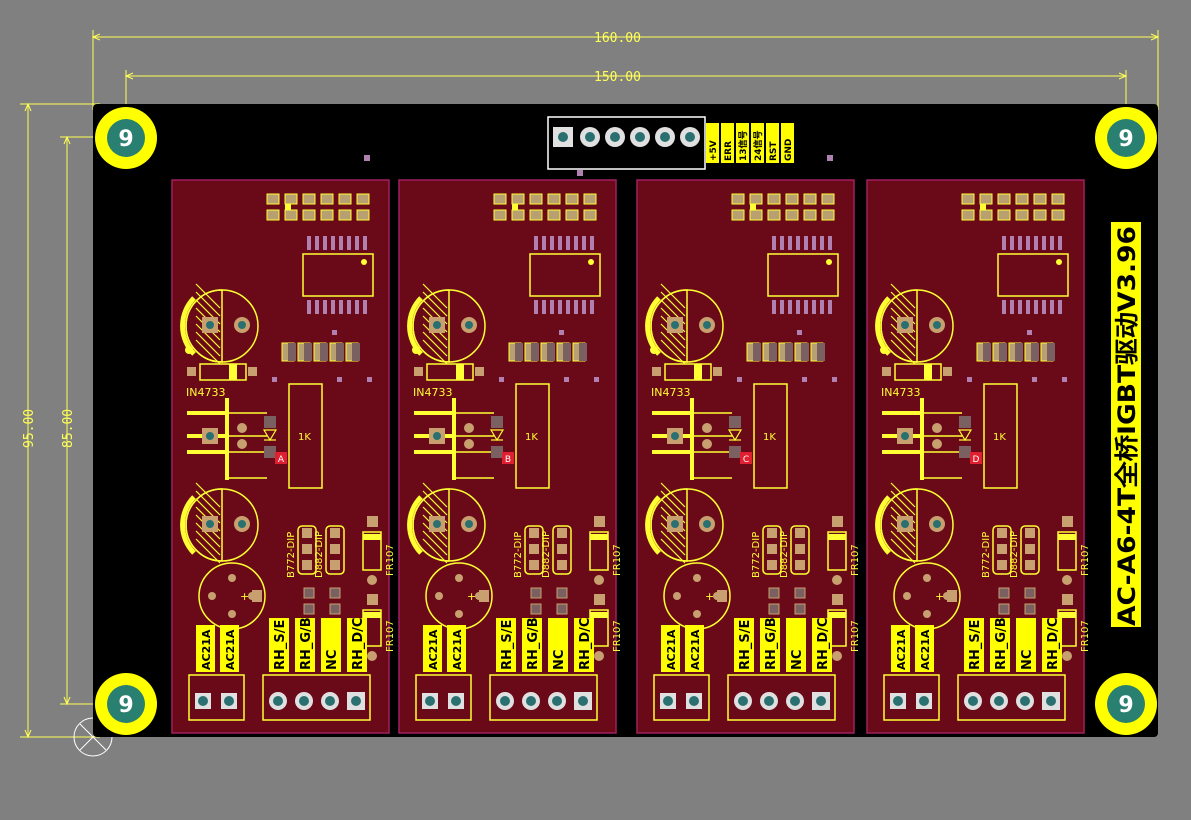  I want to click on module-letter: D, so click(976, 460).